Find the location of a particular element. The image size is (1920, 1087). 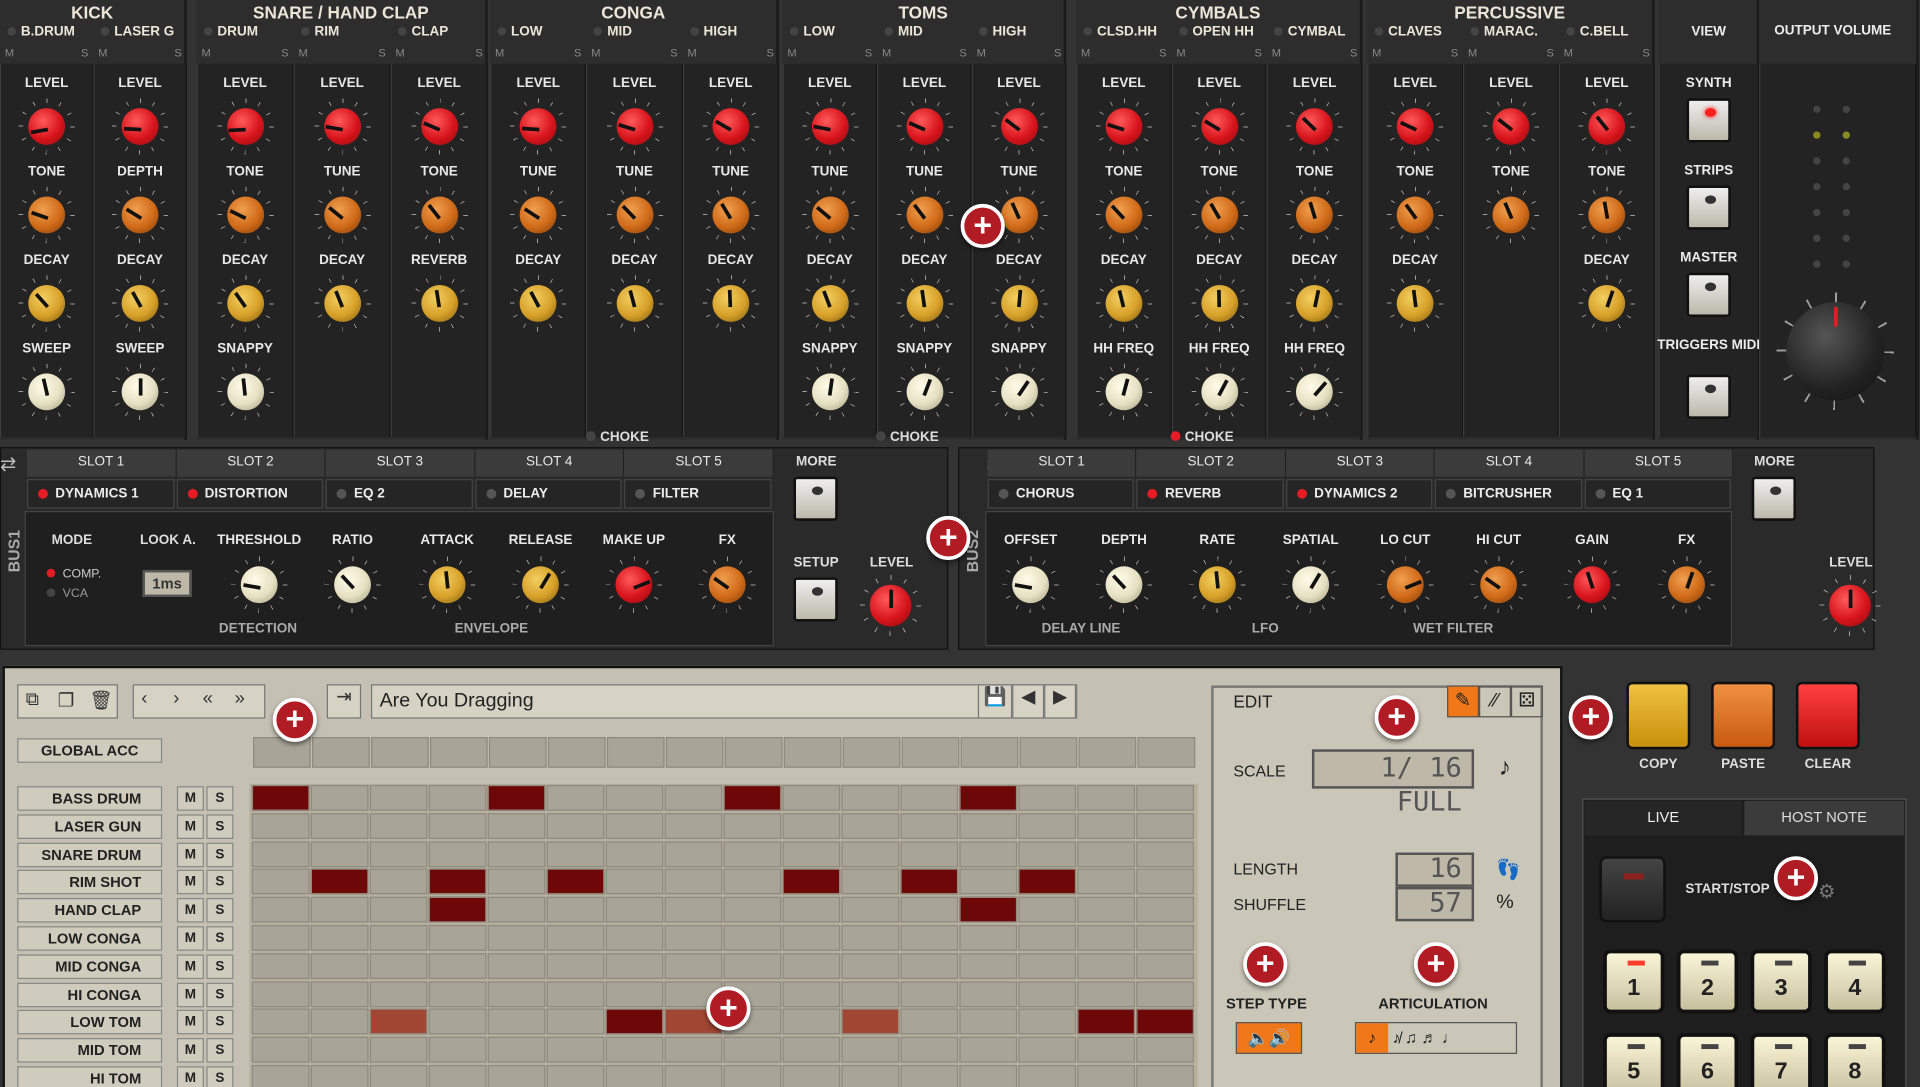

instrument-name: MID is located at coordinates (612, 32).